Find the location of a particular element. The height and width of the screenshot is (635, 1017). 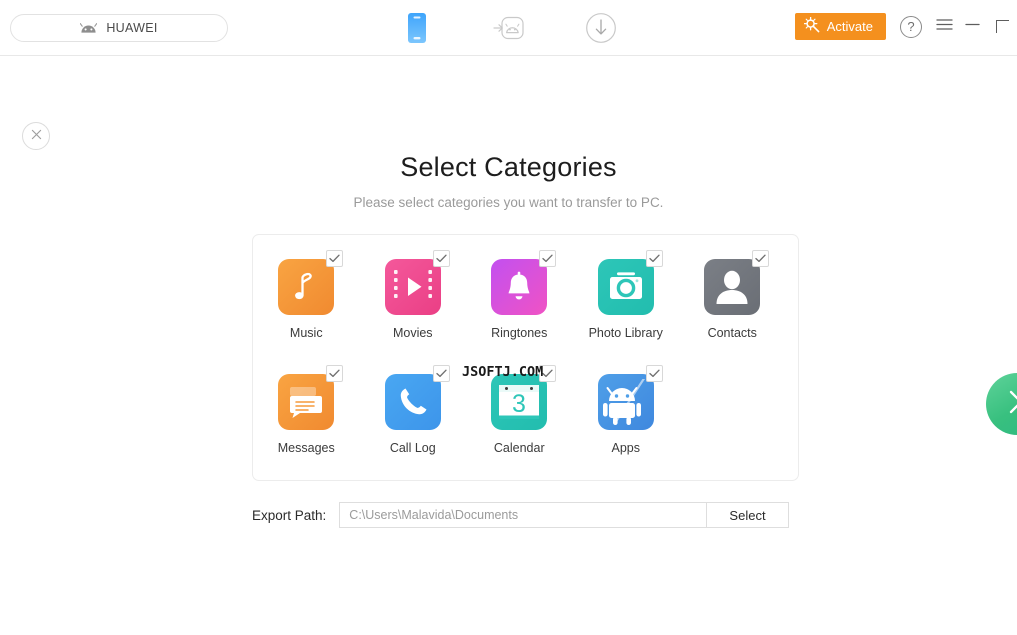

close-button is located at coordinates (36, 136).